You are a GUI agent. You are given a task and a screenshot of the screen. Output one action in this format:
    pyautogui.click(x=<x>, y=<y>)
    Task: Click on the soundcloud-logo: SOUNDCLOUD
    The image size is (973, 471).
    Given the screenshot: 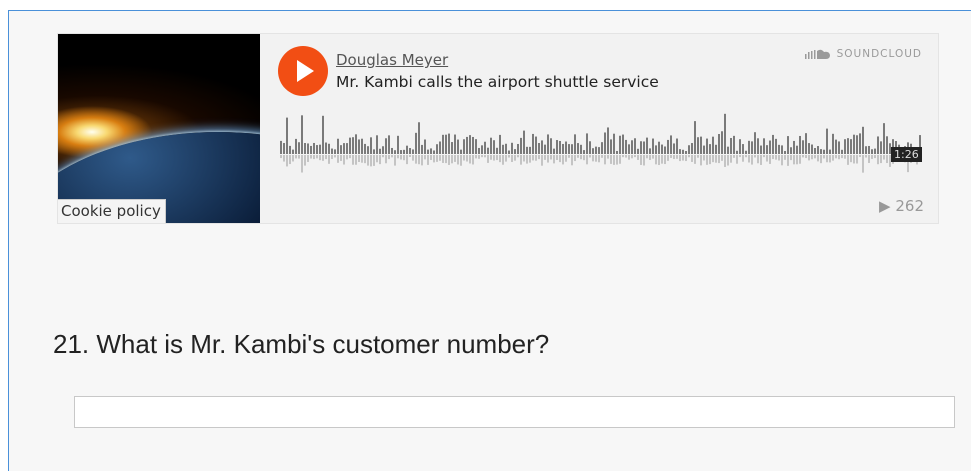 What is the action you would take?
    pyautogui.click(x=863, y=54)
    